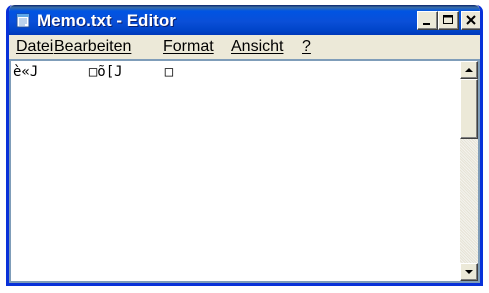  Describe the element at coordinates (188, 47) in the screenshot. I see `menu-format: Format` at that location.